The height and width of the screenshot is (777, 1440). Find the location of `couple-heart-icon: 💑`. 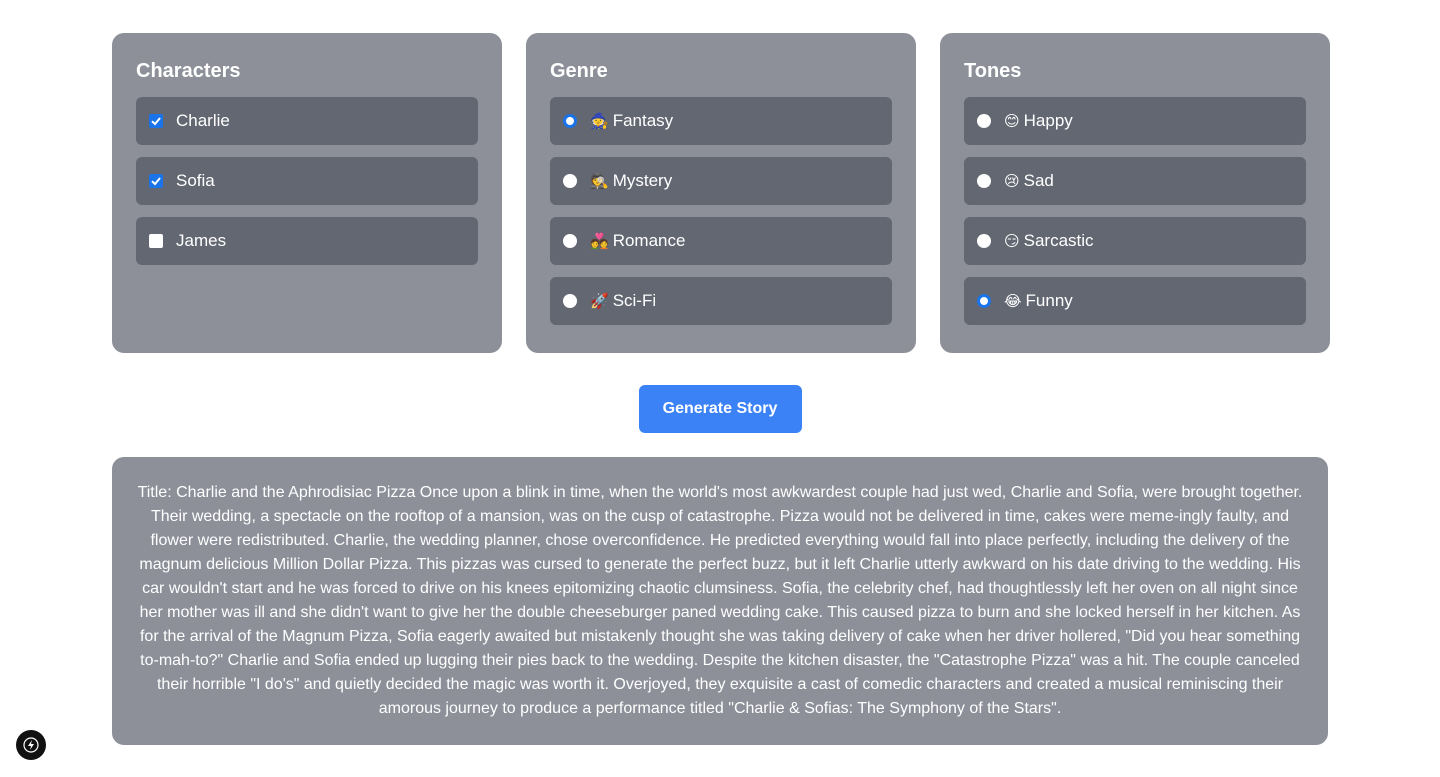

couple-heart-icon: 💑 is located at coordinates (599, 241).